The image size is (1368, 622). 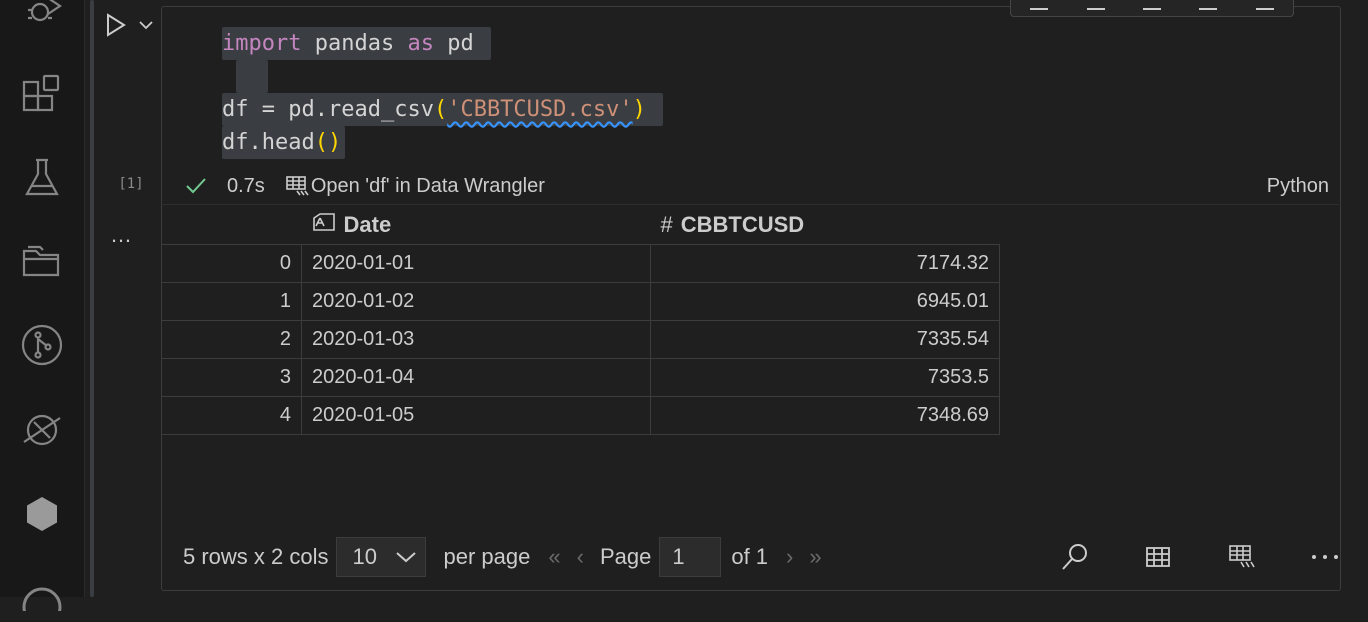 What do you see at coordinates (42, 19) in the screenshot?
I see `run-debug-icon` at bounding box center [42, 19].